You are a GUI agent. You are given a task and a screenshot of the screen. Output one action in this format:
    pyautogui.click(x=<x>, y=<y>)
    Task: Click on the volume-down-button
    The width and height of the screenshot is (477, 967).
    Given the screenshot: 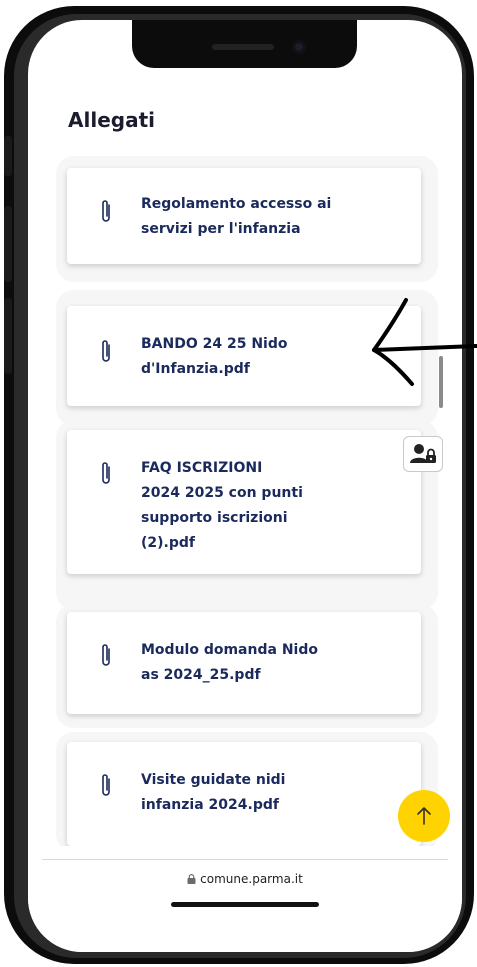 What is the action you would take?
    pyautogui.click(x=8, y=336)
    